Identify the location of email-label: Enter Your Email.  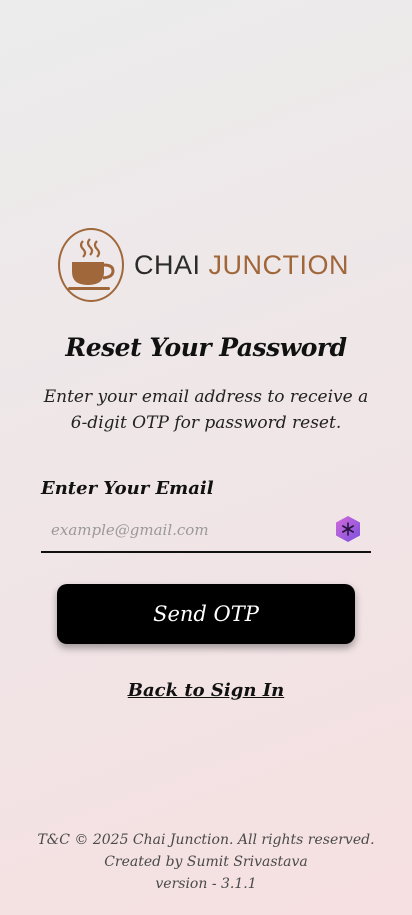
(127, 488).